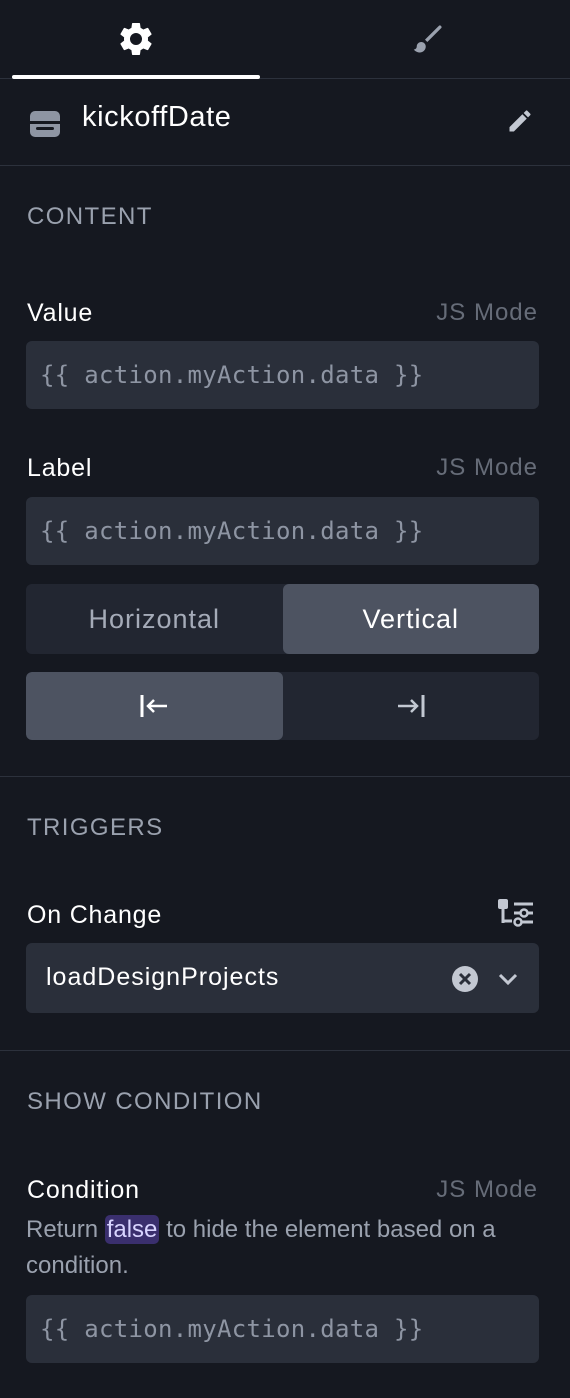 The image size is (570, 1398). What do you see at coordinates (410, 619) in the screenshot?
I see `orientation-vertical-option: Vertical` at bounding box center [410, 619].